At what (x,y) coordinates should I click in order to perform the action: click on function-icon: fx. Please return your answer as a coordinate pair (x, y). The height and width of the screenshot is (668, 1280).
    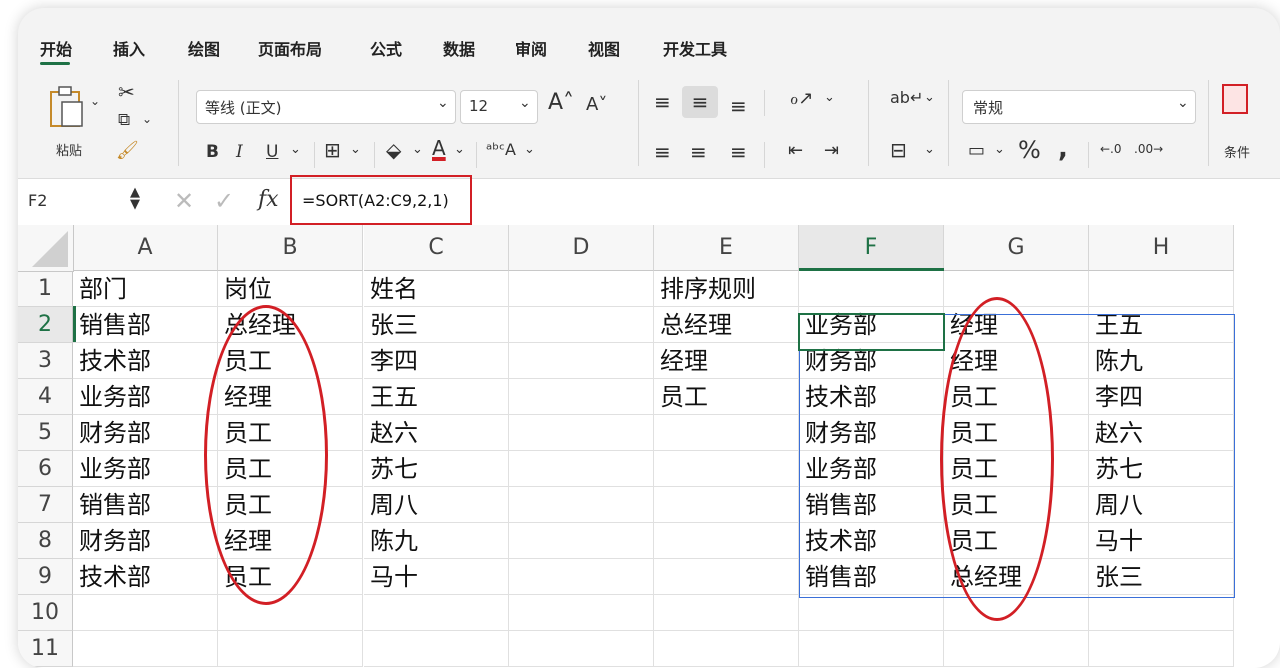
    Looking at the image, I should click on (268, 199).